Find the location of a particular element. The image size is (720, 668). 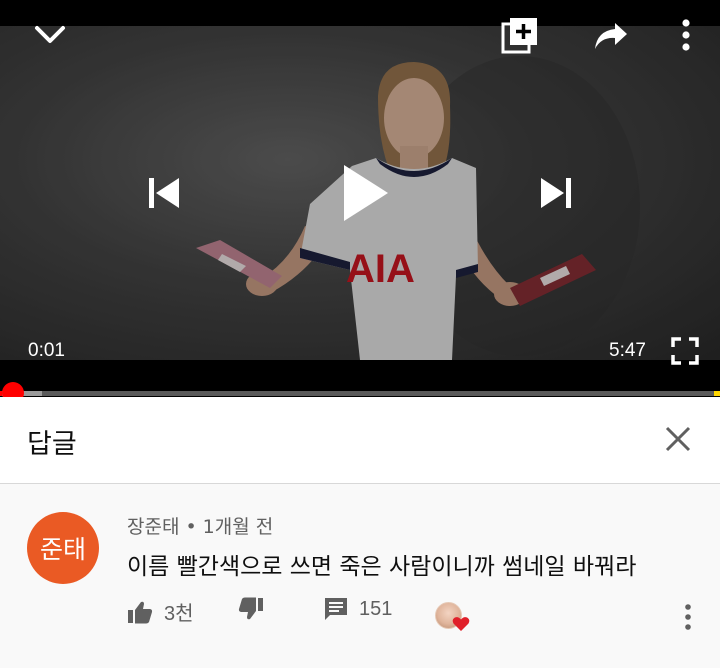

skip-previous-icon is located at coordinates (164, 193).